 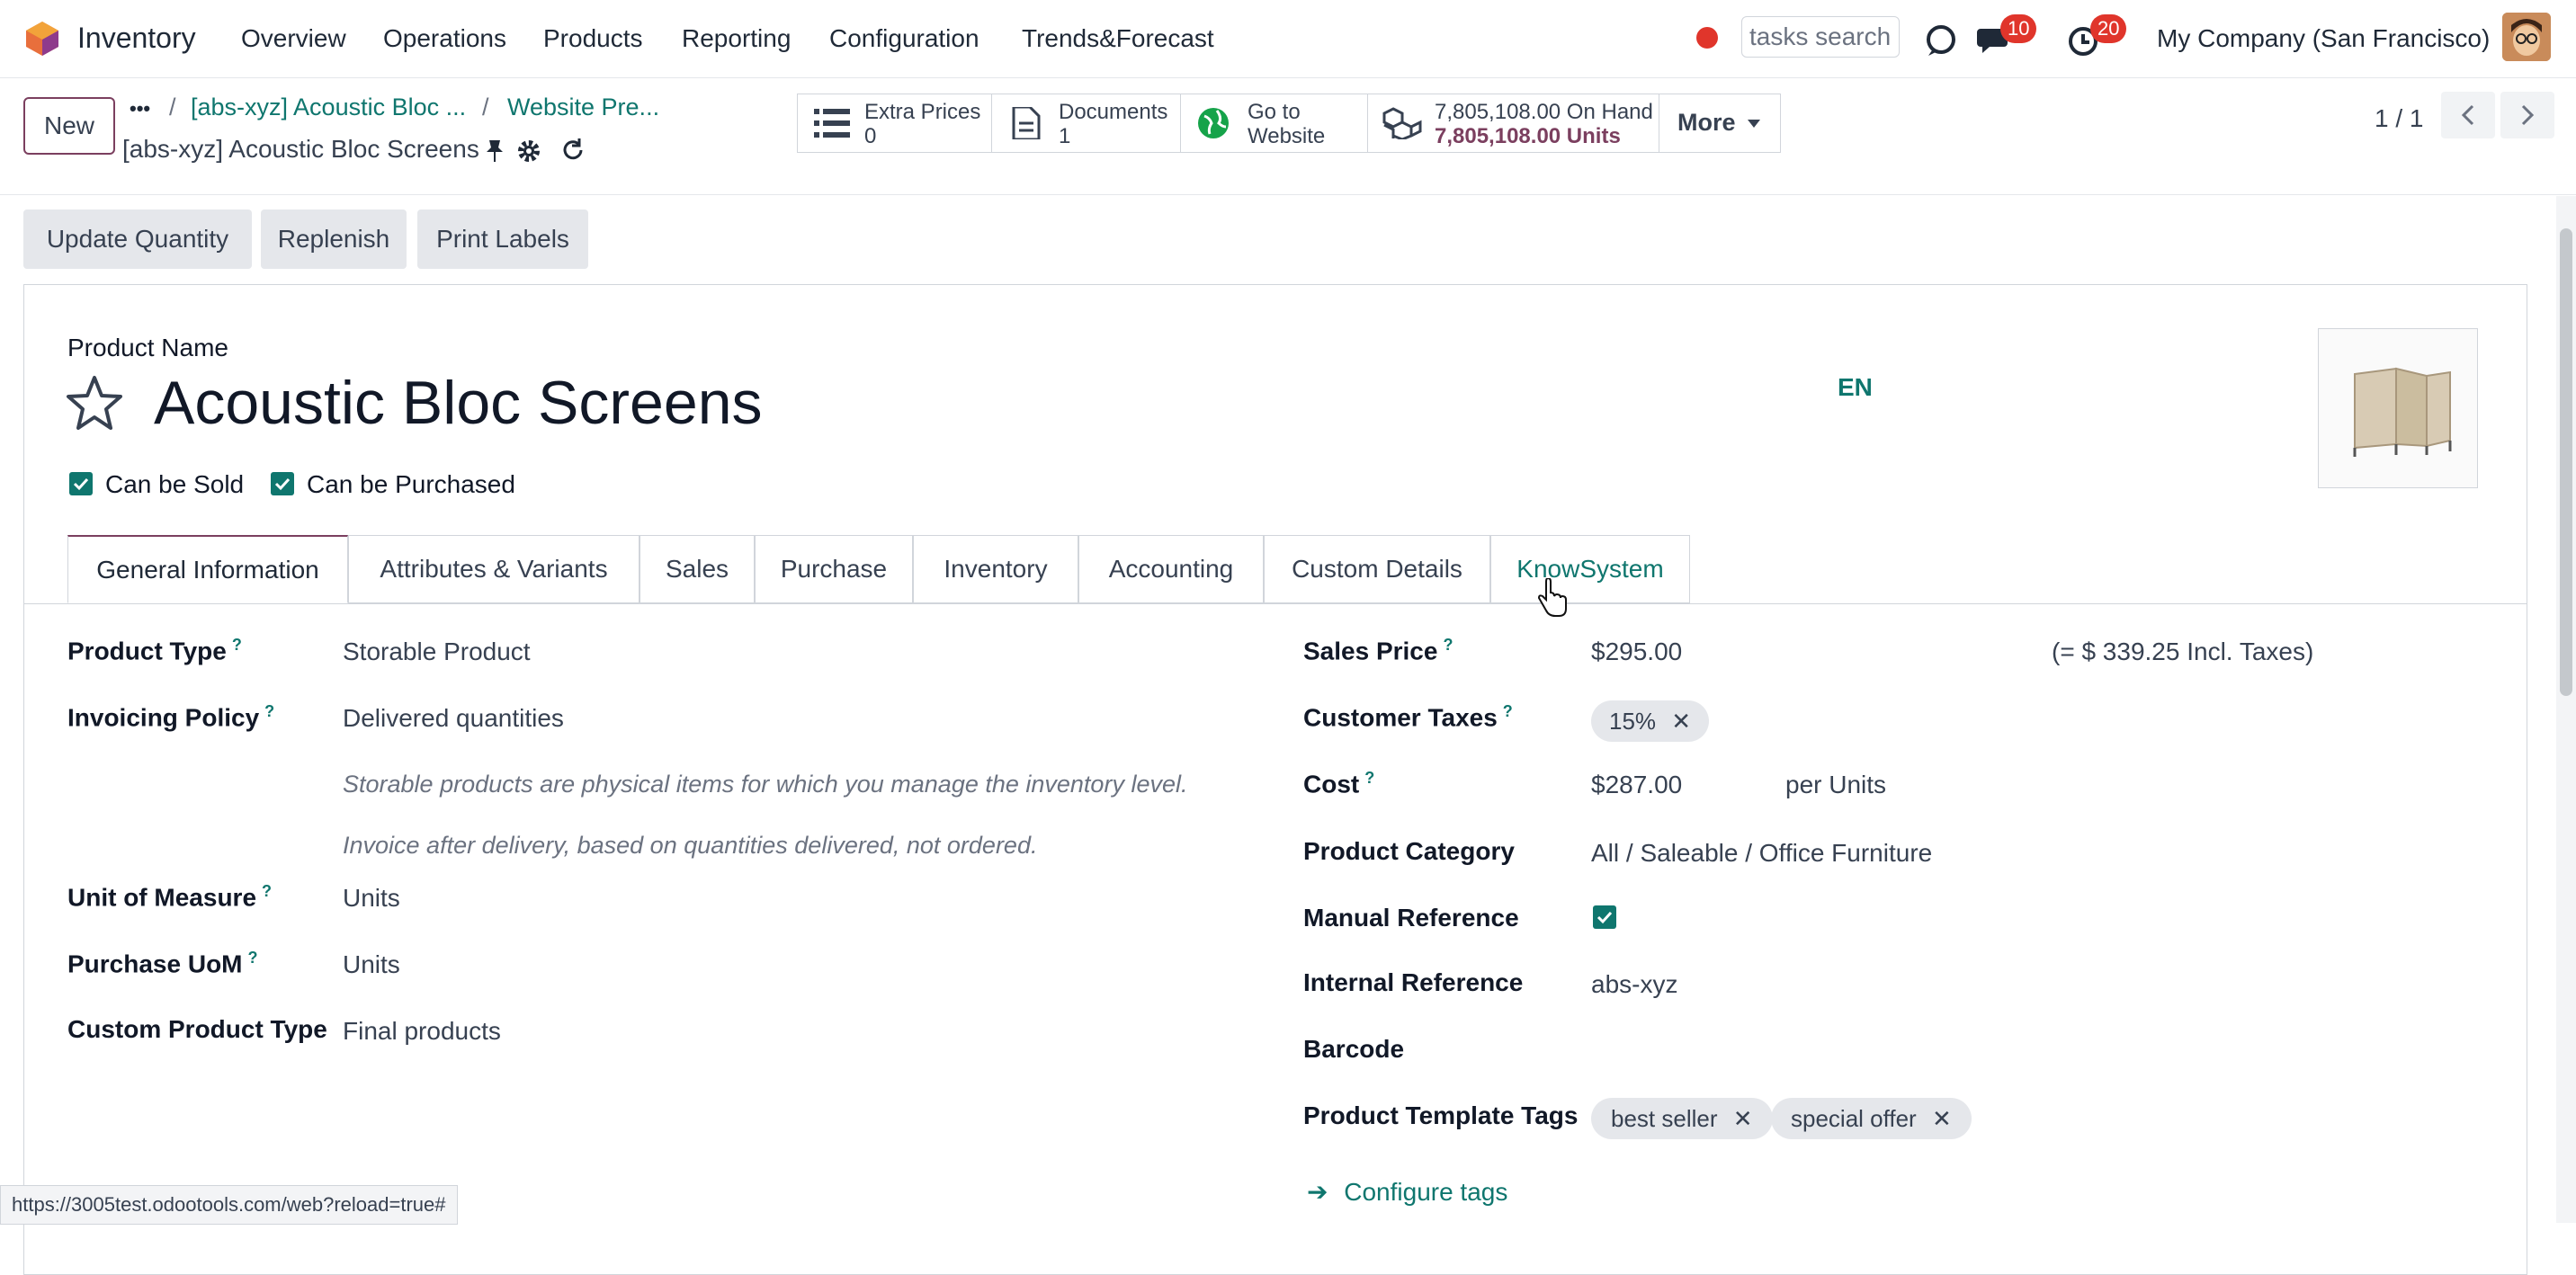 What do you see at coordinates (1636, 785) in the screenshot?
I see `cost-value: $287.00` at bounding box center [1636, 785].